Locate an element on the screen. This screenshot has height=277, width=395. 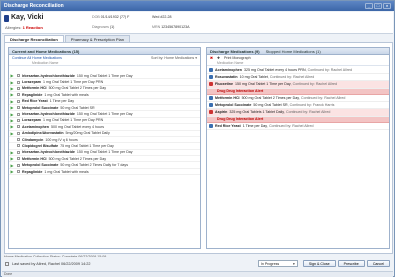
left-column-header: Medication Name is located at coordinates (104, 63).